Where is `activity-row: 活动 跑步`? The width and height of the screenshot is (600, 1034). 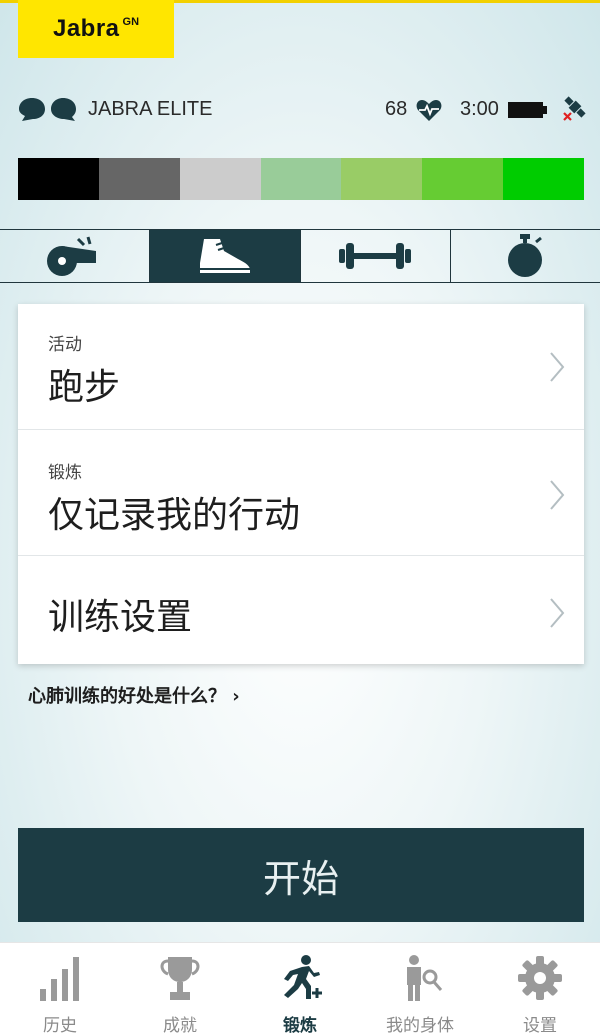 activity-row: 活动 跑步 is located at coordinates (301, 367).